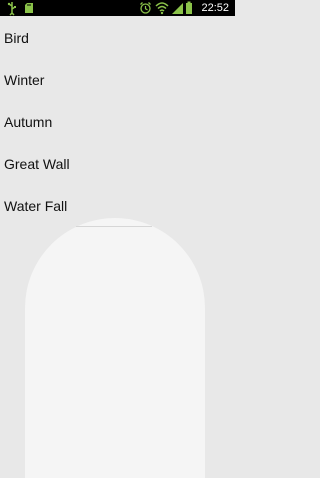 This screenshot has height=478, width=320. Describe the element at coordinates (117, 163) in the screenshot. I see `list-item-great-wall: Great Wall` at that location.